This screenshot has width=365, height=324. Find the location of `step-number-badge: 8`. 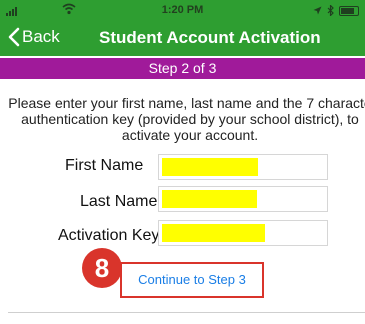

step-number-badge: 8 is located at coordinates (102, 268).